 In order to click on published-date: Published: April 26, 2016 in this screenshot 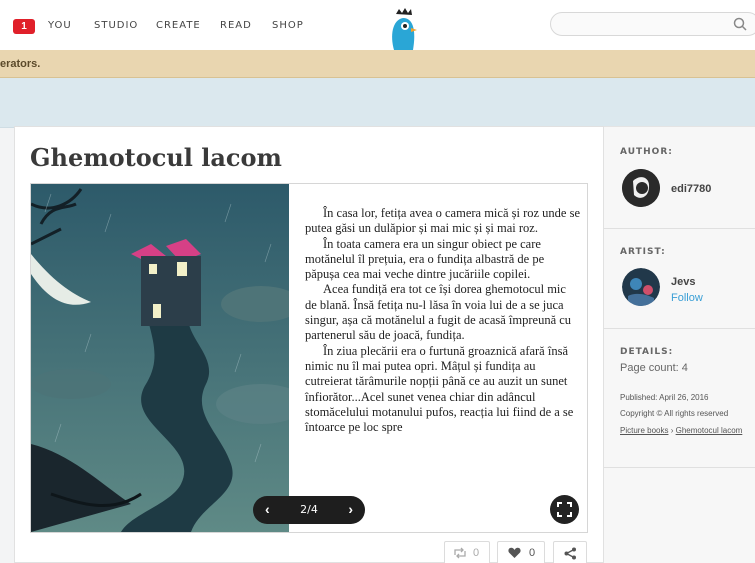, I will do `click(664, 397)`.